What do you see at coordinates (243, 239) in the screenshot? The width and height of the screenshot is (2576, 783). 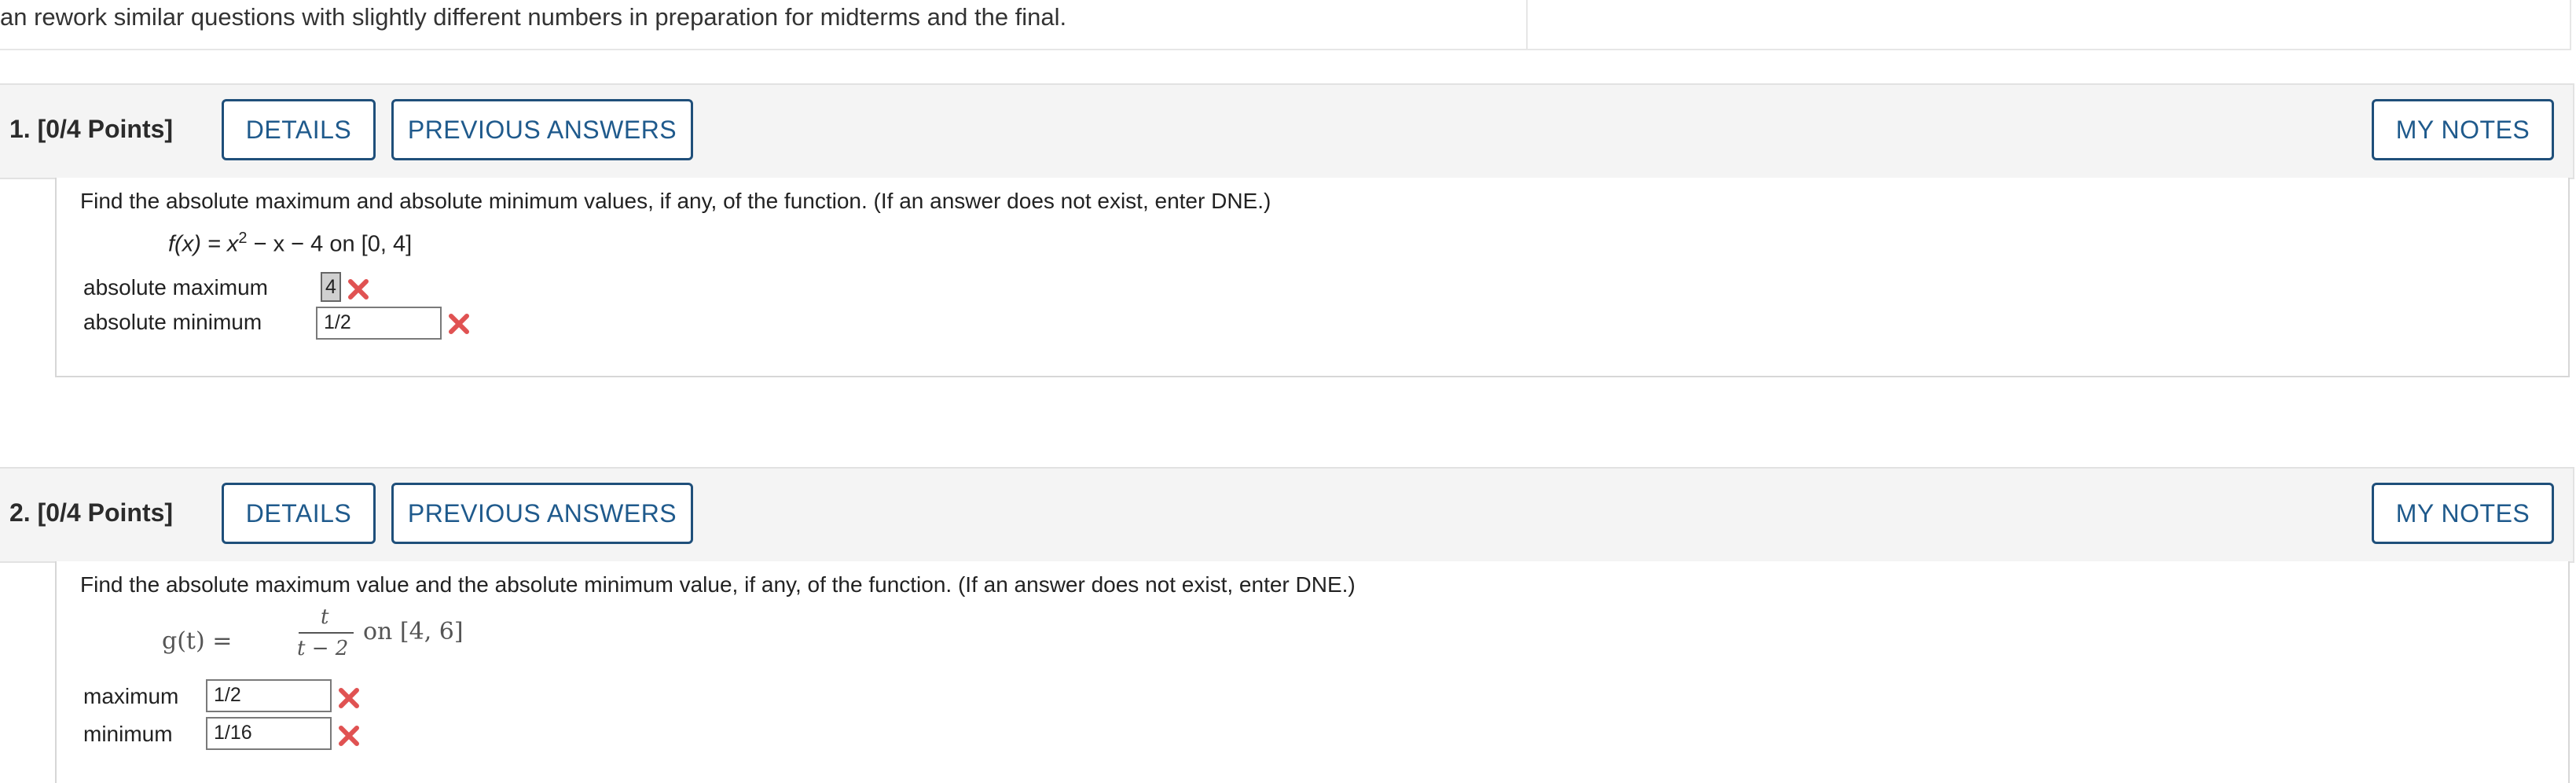 I see `question-1-formula-exp: 2` at bounding box center [243, 239].